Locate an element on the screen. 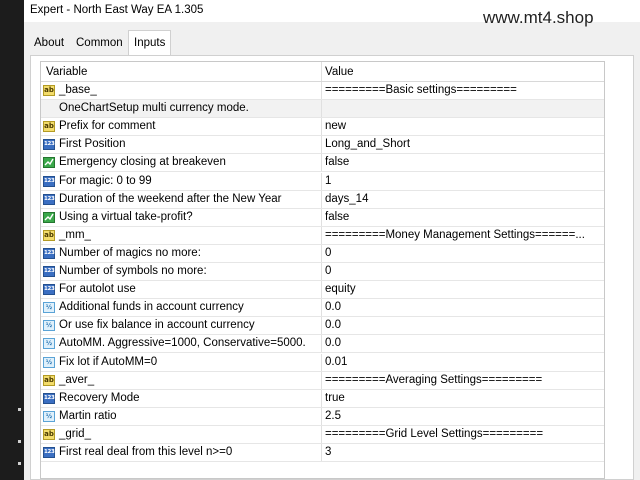 The width and height of the screenshot is (640, 480). input-row: 123 Number of symbols no more: 0 is located at coordinates (322, 272).